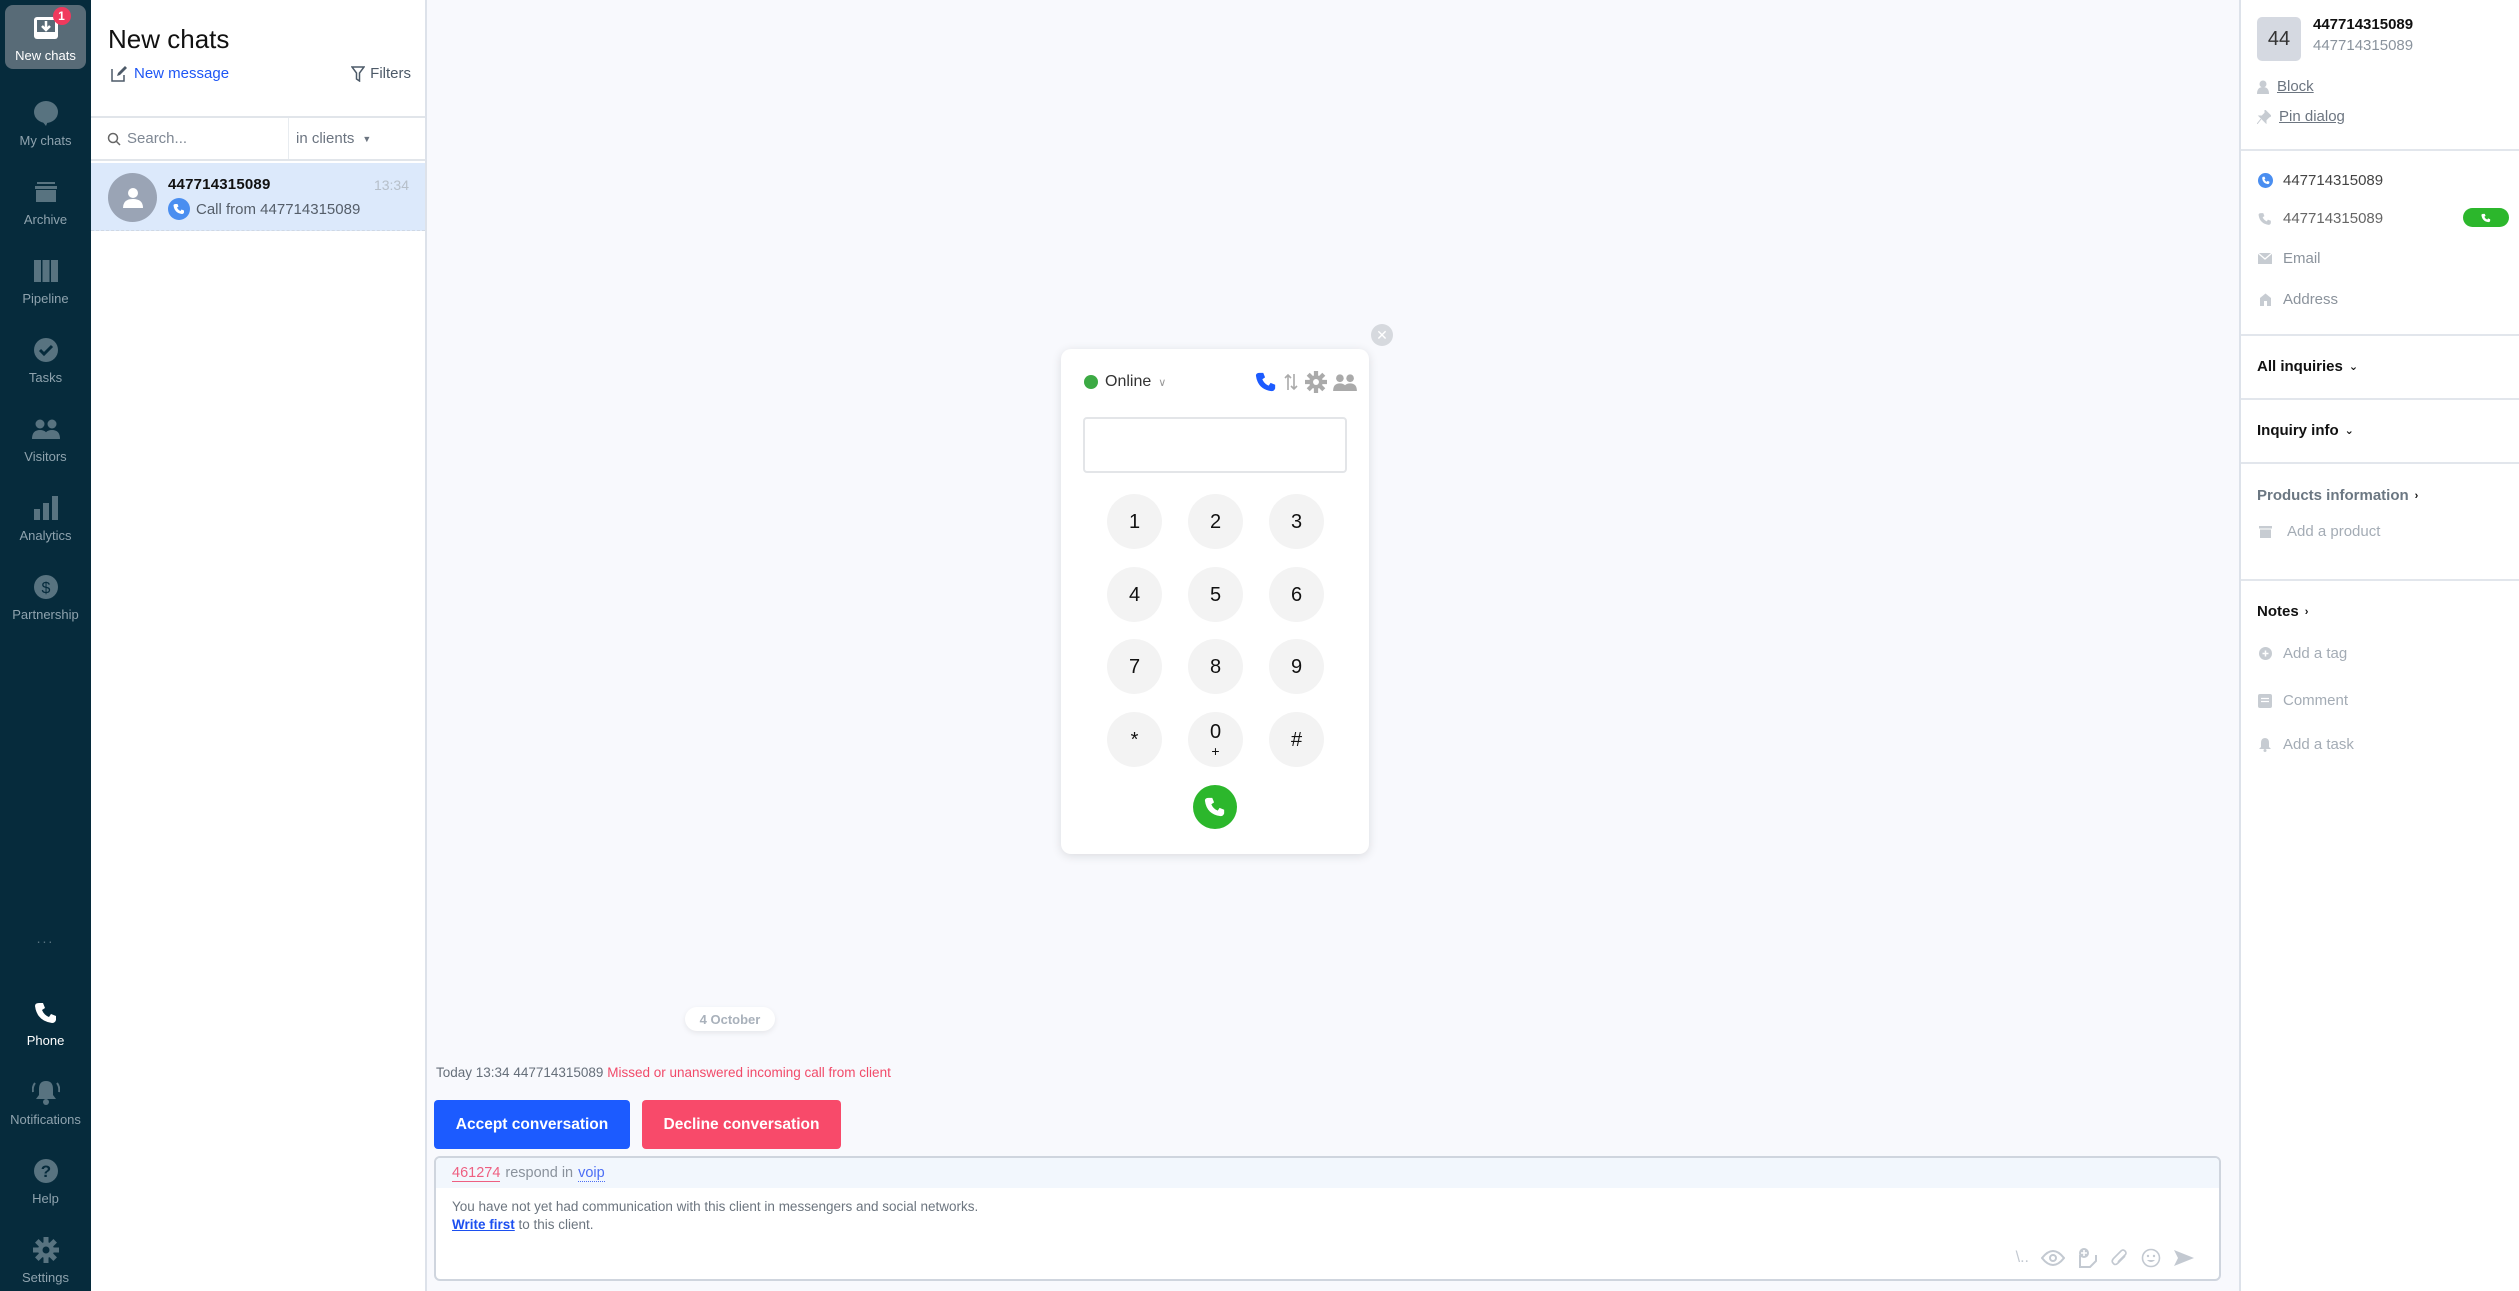 The image size is (2519, 1291). I want to click on dollar-icon: $, so click(46, 587).